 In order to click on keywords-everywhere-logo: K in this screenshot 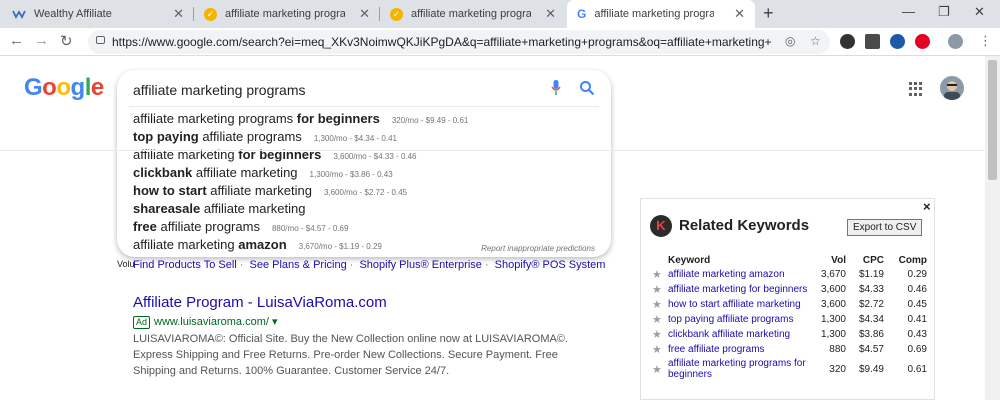, I will do `click(661, 226)`.